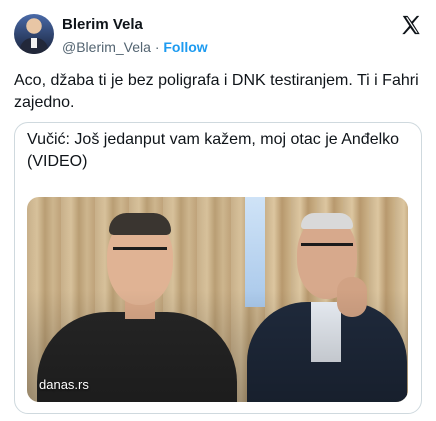 This screenshot has width=436, height=421. Describe the element at coordinates (185, 47) in the screenshot. I see `follow-button: Follow` at that location.